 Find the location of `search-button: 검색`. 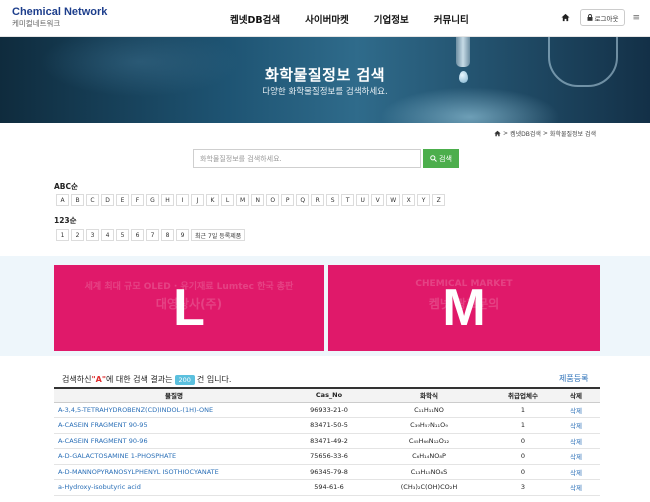

search-button: 검색 is located at coordinates (441, 158).